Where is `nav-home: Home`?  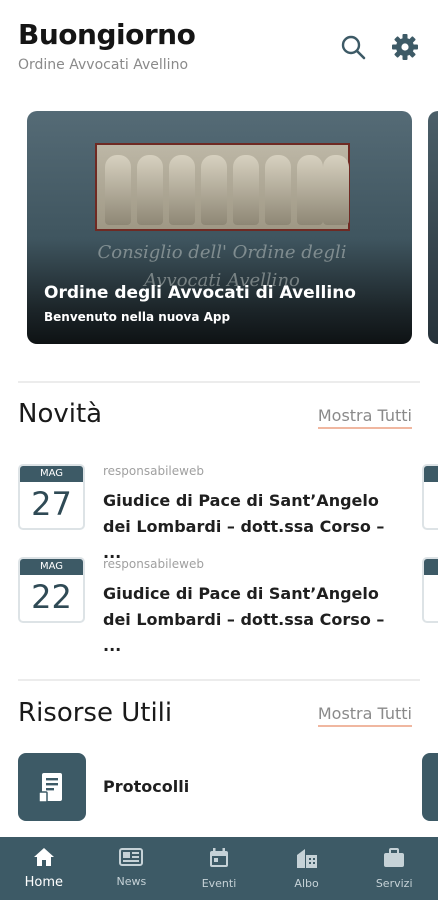 nav-home: Home is located at coordinates (44, 868).